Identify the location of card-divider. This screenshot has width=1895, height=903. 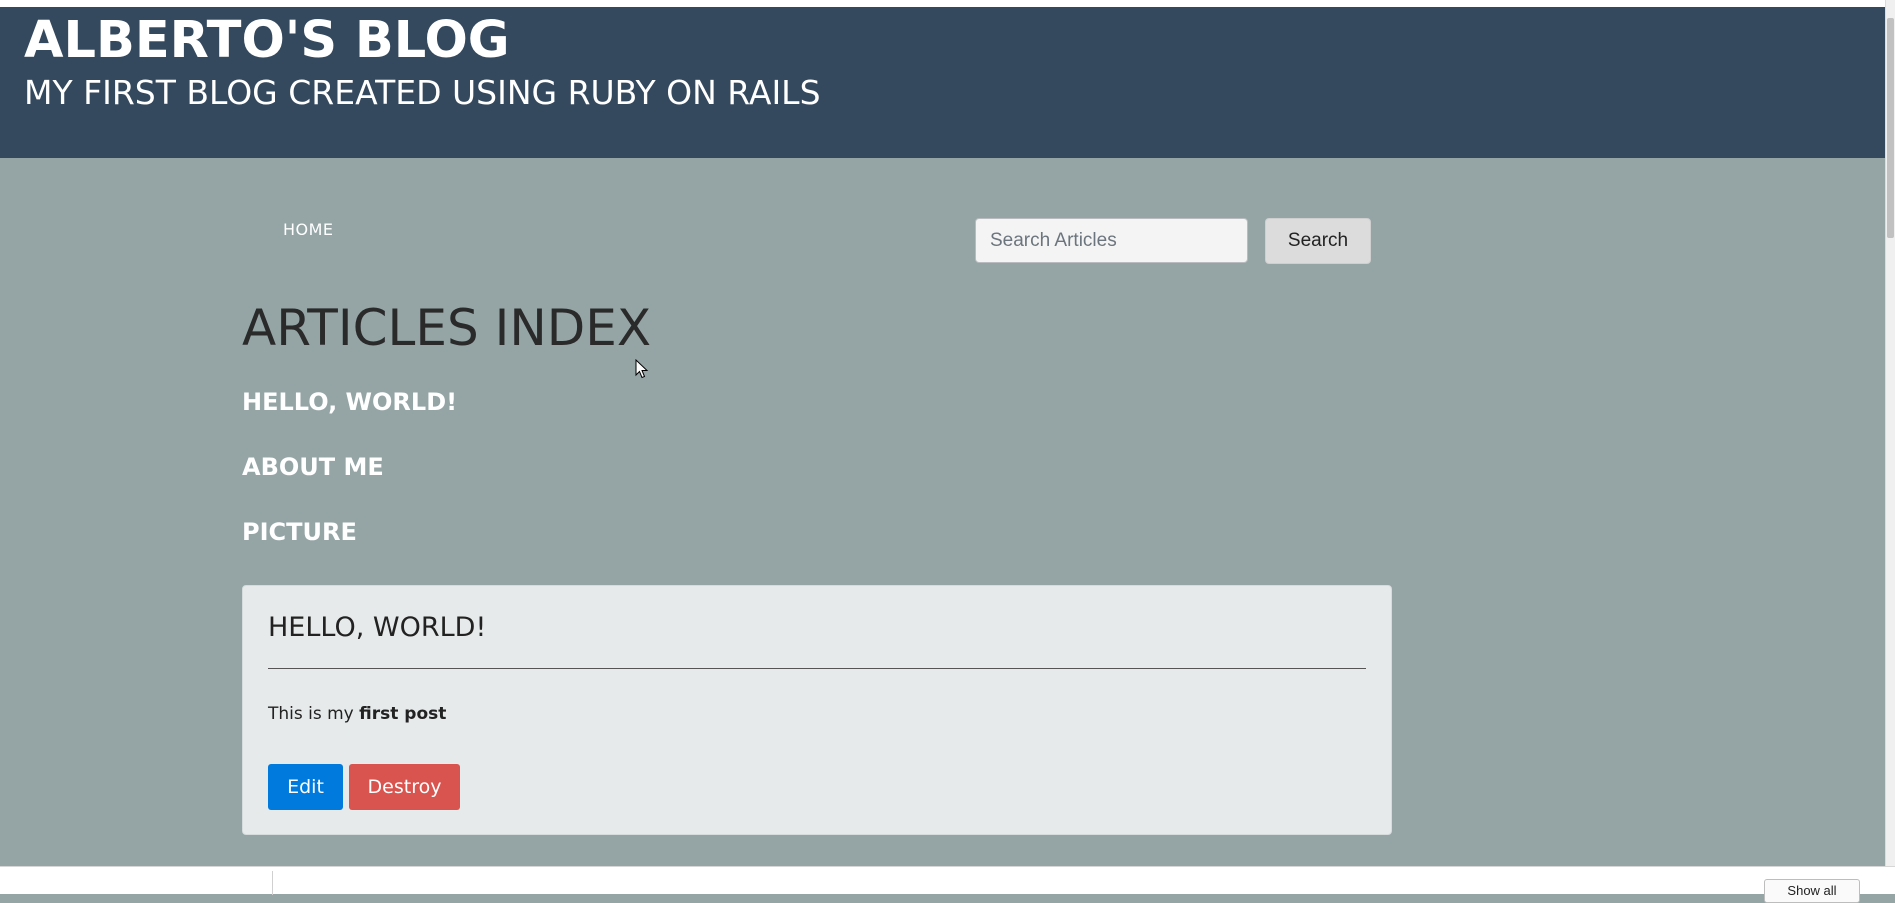
(817, 668).